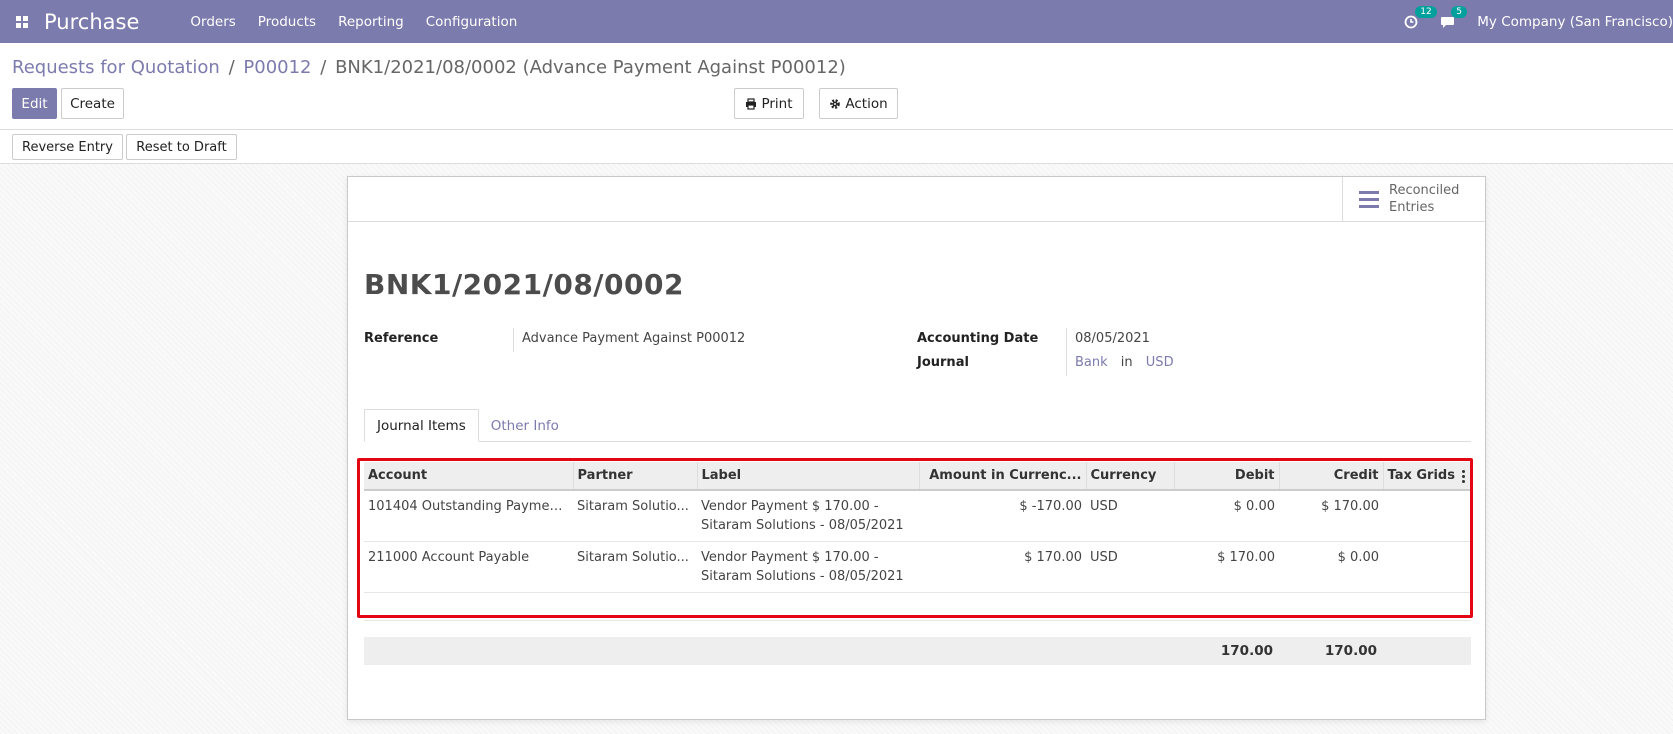 This screenshot has height=734, width=1673. What do you see at coordinates (287, 22) in the screenshot?
I see `menu-products: Products` at bounding box center [287, 22].